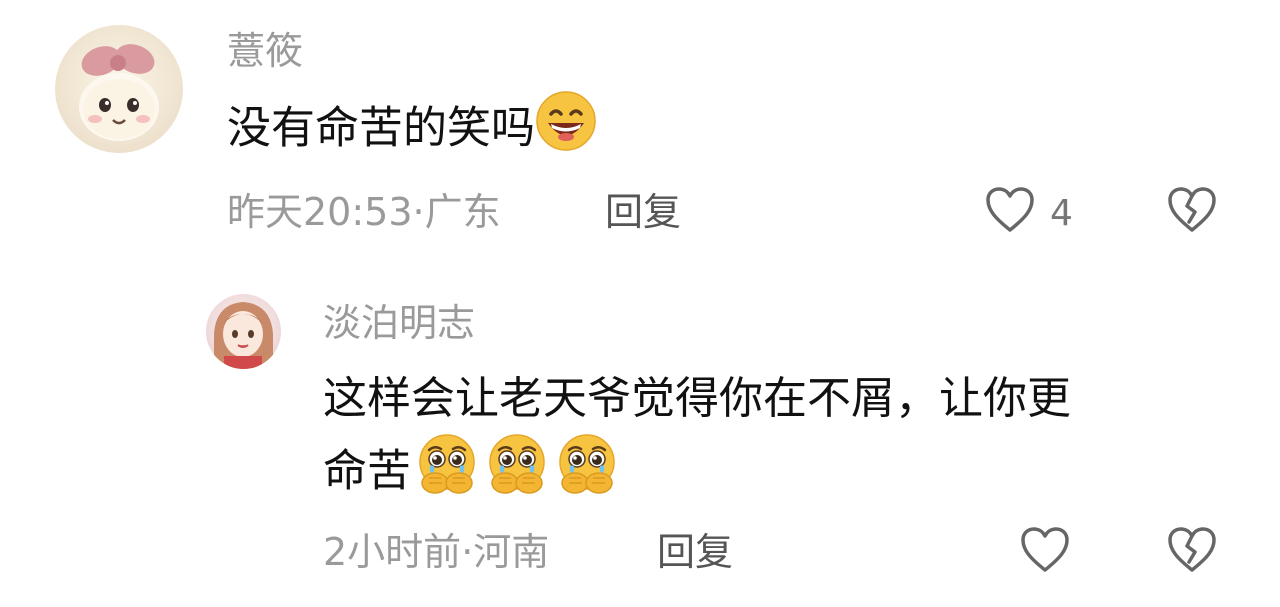 The image size is (1280, 607). Describe the element at coordinates (320, 212) in the screenshot. I see `comment-time: 昨天20:53` at that location.